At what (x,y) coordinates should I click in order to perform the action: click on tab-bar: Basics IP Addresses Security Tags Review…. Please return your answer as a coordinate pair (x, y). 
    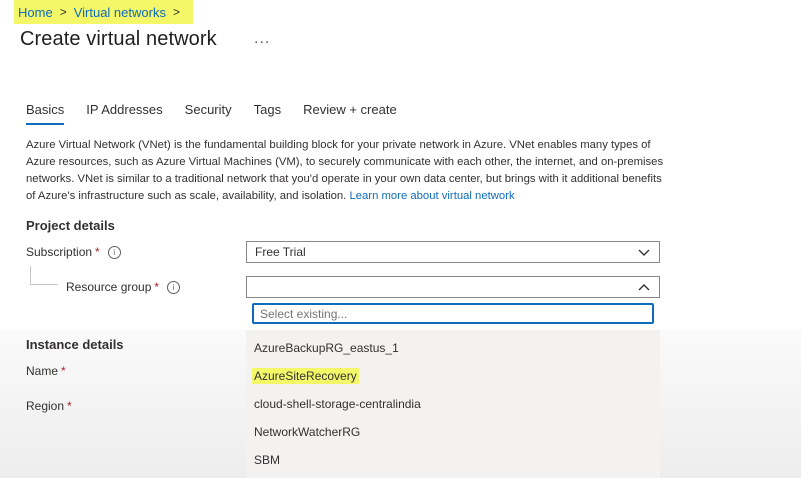
    Looking at the image, I should click on (222, 113).